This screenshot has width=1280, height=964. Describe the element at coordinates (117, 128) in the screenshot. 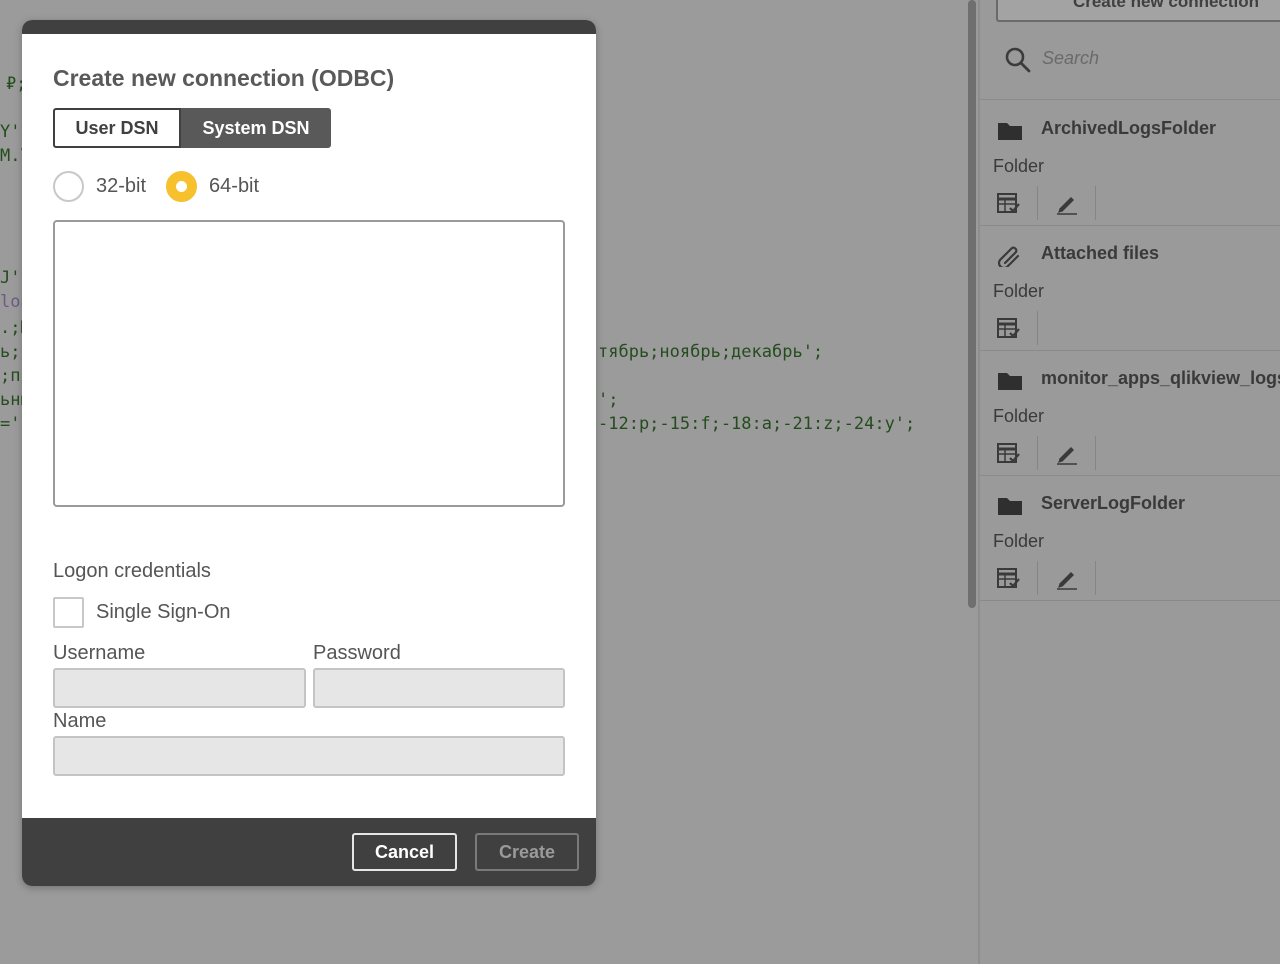

I see `tab-user-dsn: User DSN` at that location.